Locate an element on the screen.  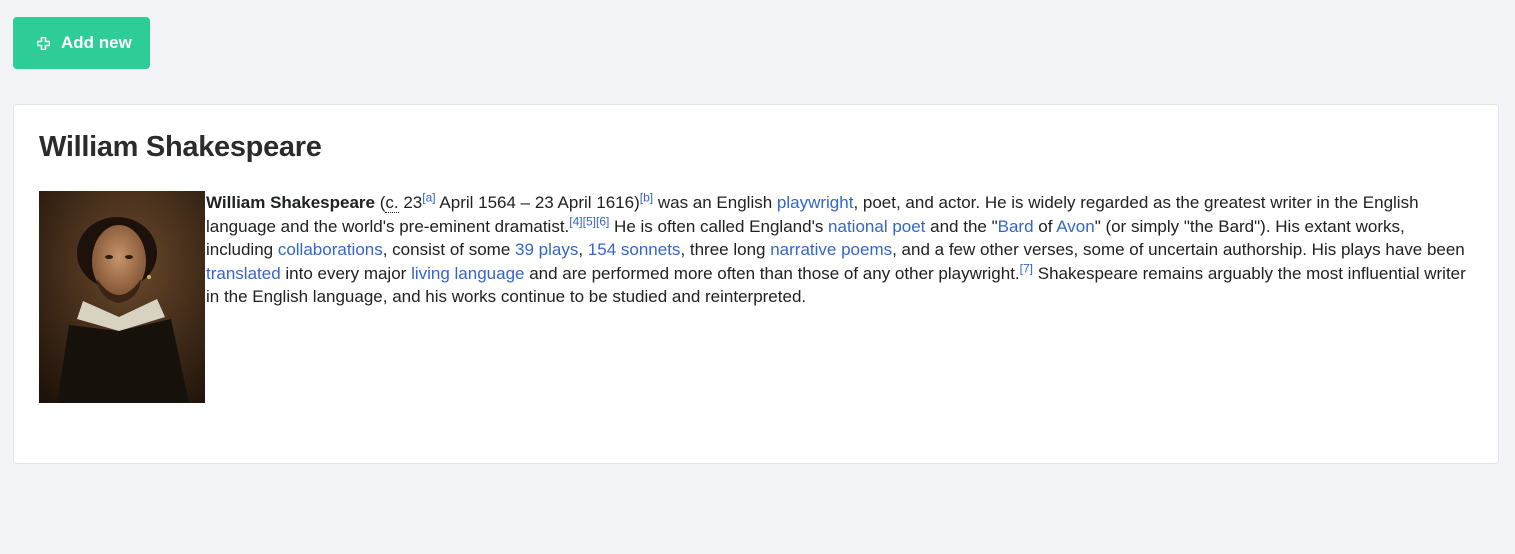
text: , consist of some is located at coordinates (449, 249).